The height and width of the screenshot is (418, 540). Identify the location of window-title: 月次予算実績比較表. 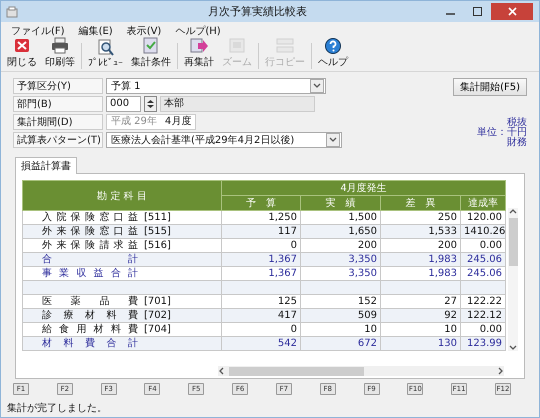
(257, 11).